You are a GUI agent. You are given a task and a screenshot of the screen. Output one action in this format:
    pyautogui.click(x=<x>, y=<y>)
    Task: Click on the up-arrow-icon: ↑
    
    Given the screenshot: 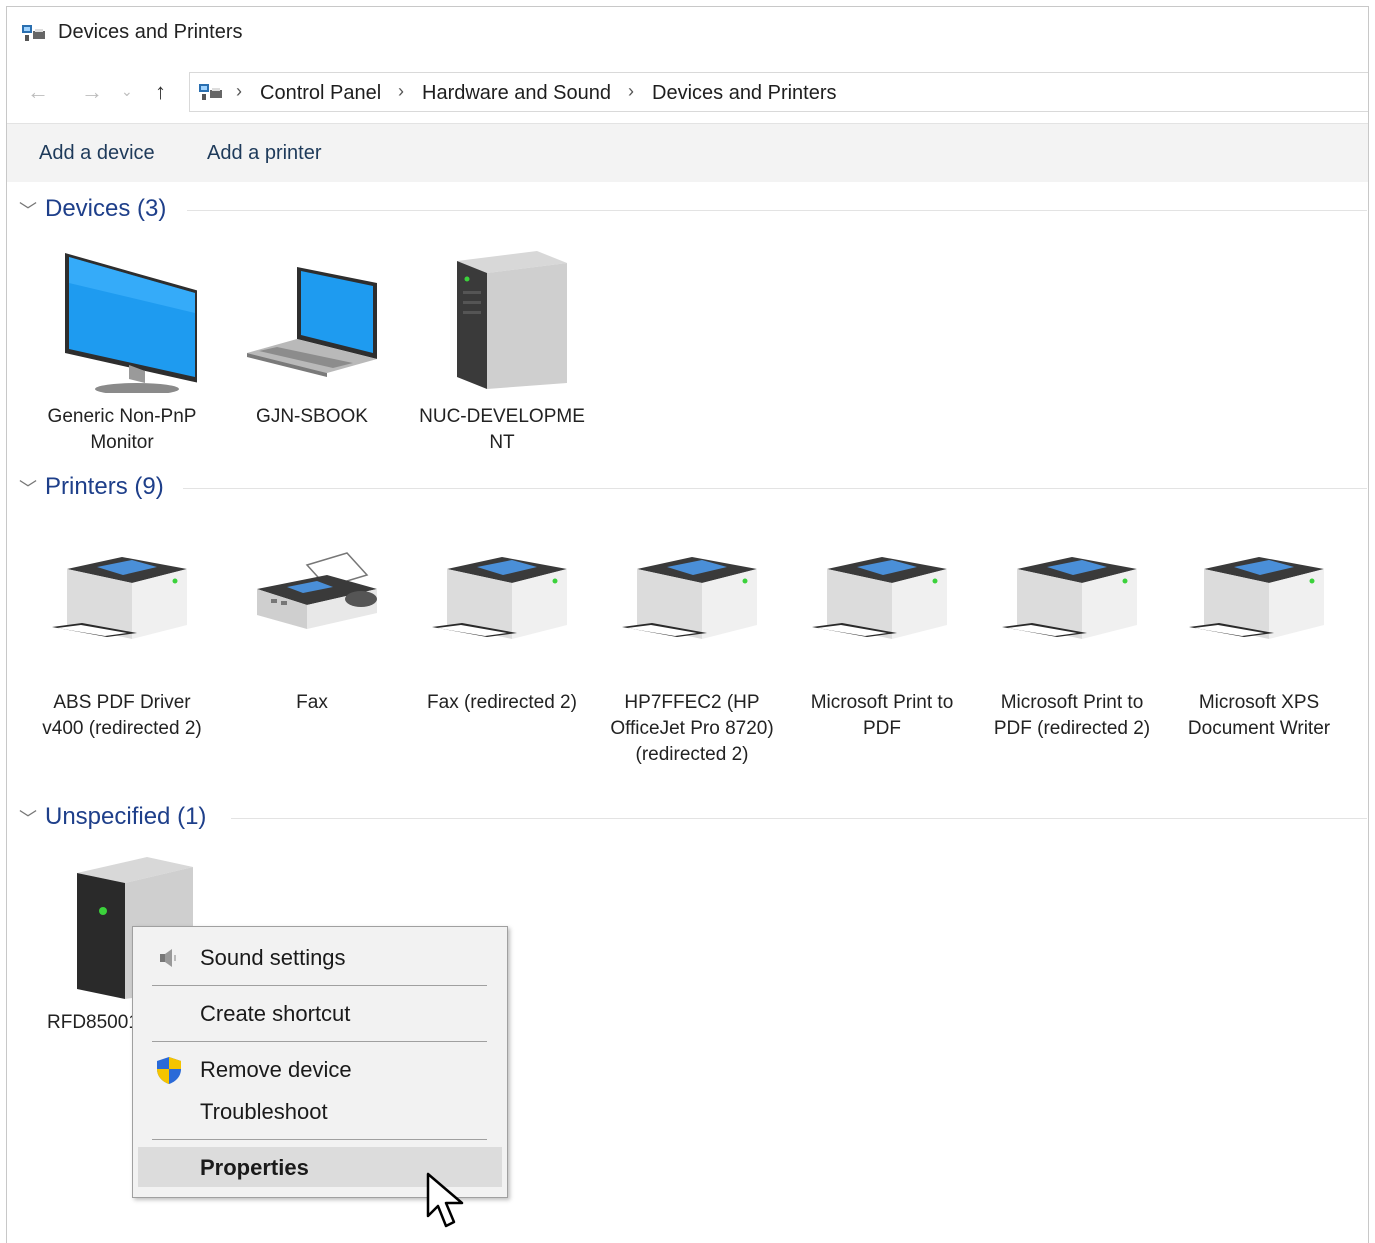 What is the action you would take?
    pyautogui.click(x=160, y=92)
    